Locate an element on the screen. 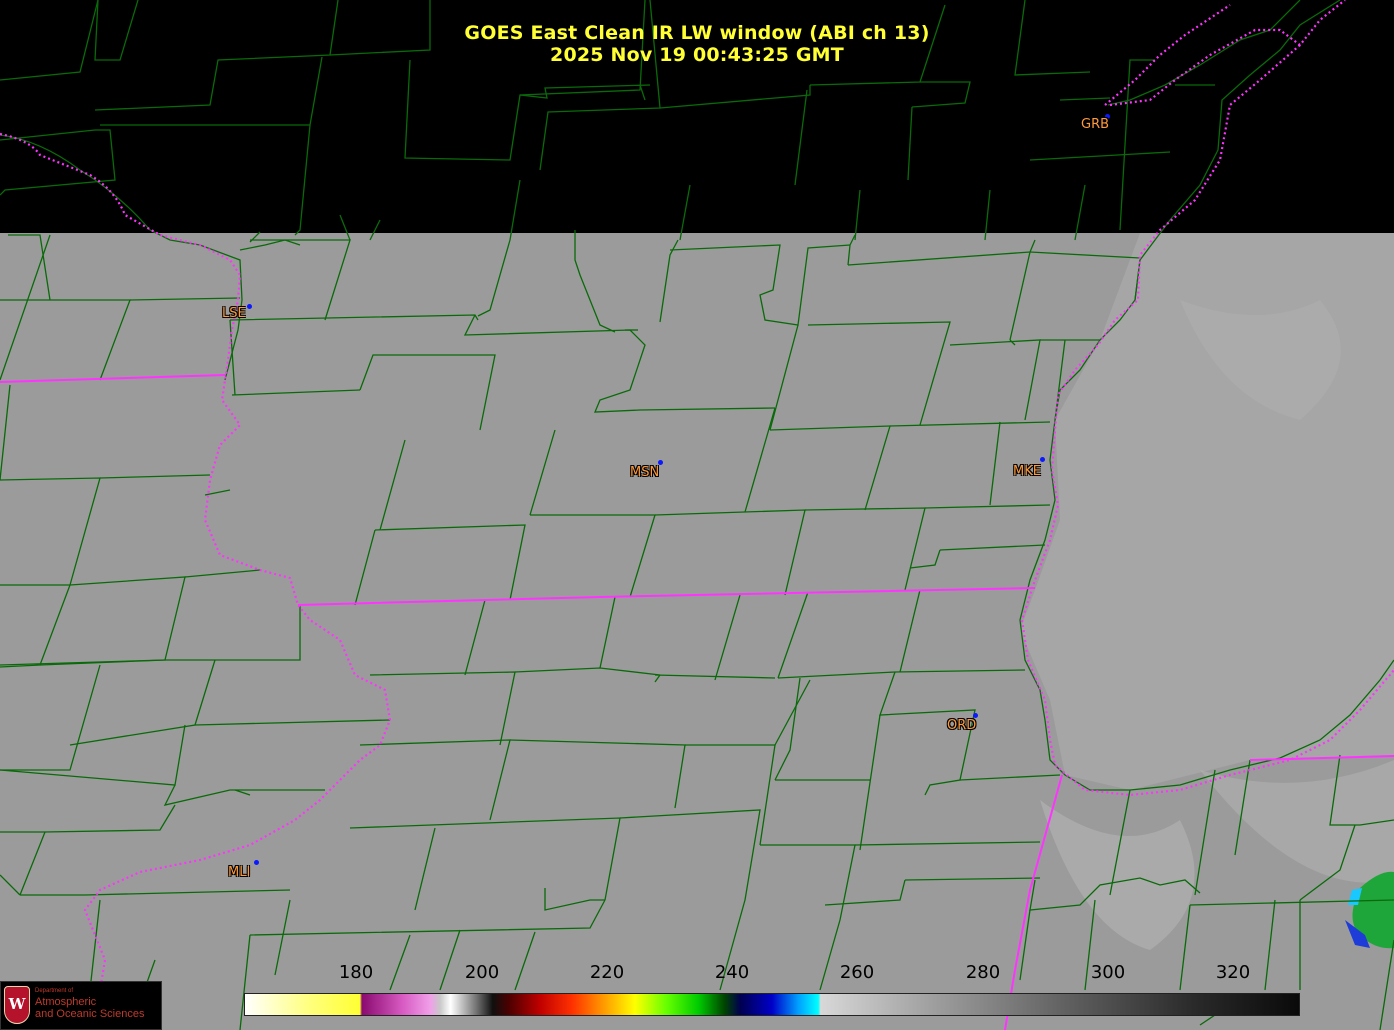 The width and height of the screenshot is (1394, 1030). colorbar-tick-label: 240 is located at coordinates (732, 972).